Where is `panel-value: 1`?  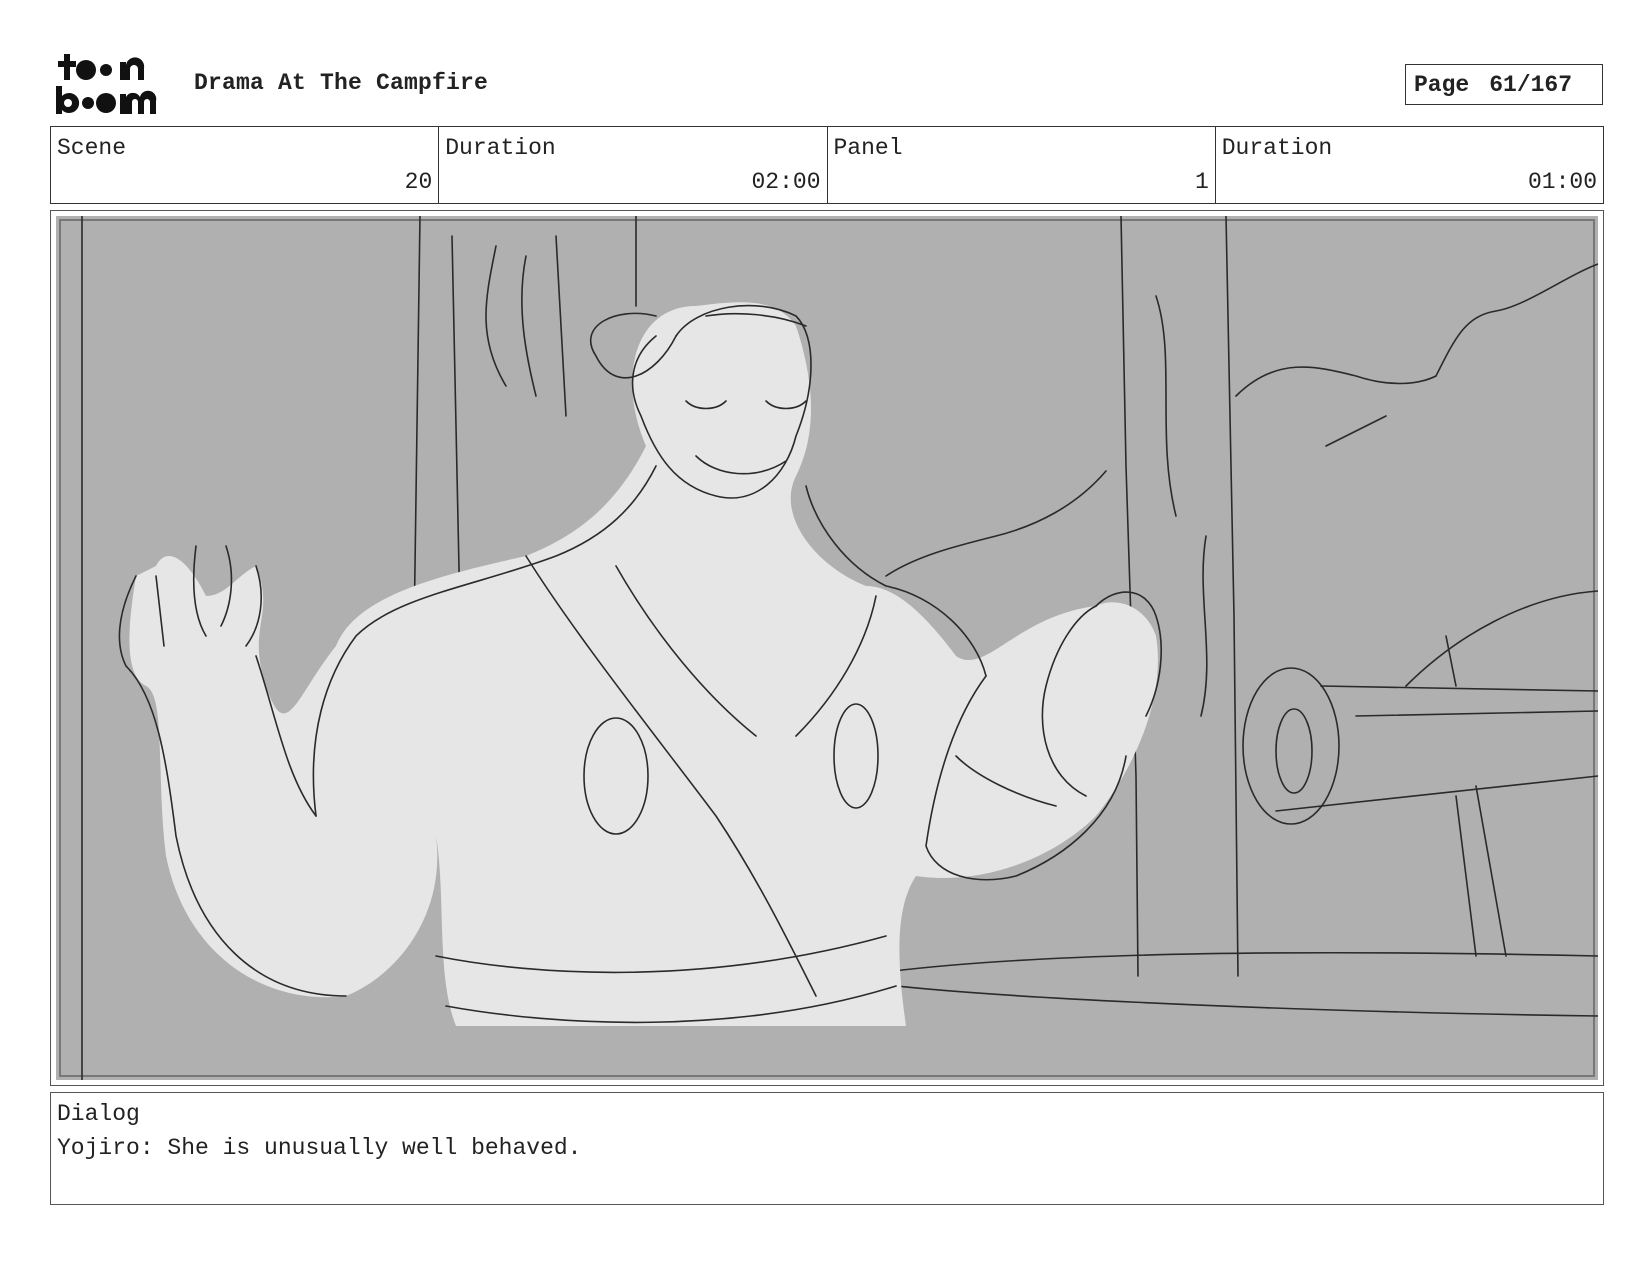
panel-value: 1 is located at coordinates (1201, 182).